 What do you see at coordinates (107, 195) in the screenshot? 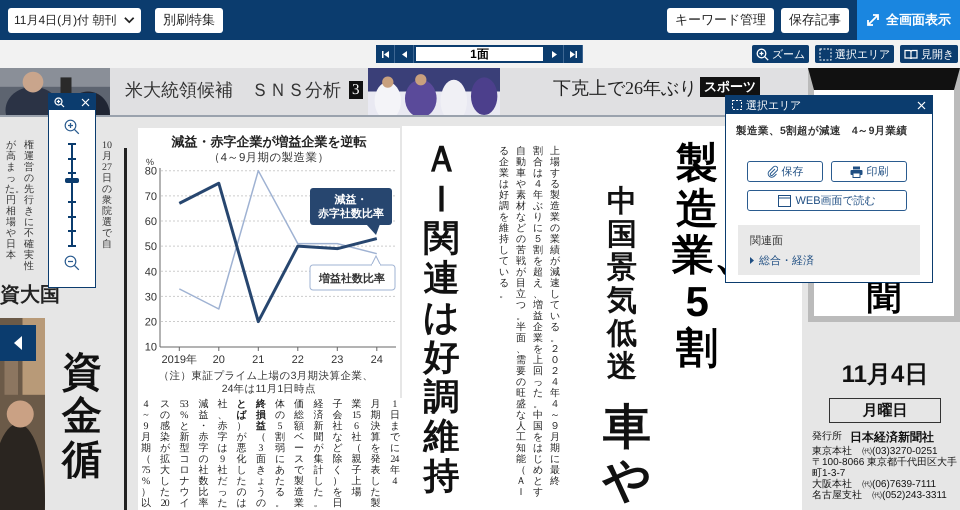
I see `text-column: 10月27日の衆院選で自` at bounding box center [107, 195].